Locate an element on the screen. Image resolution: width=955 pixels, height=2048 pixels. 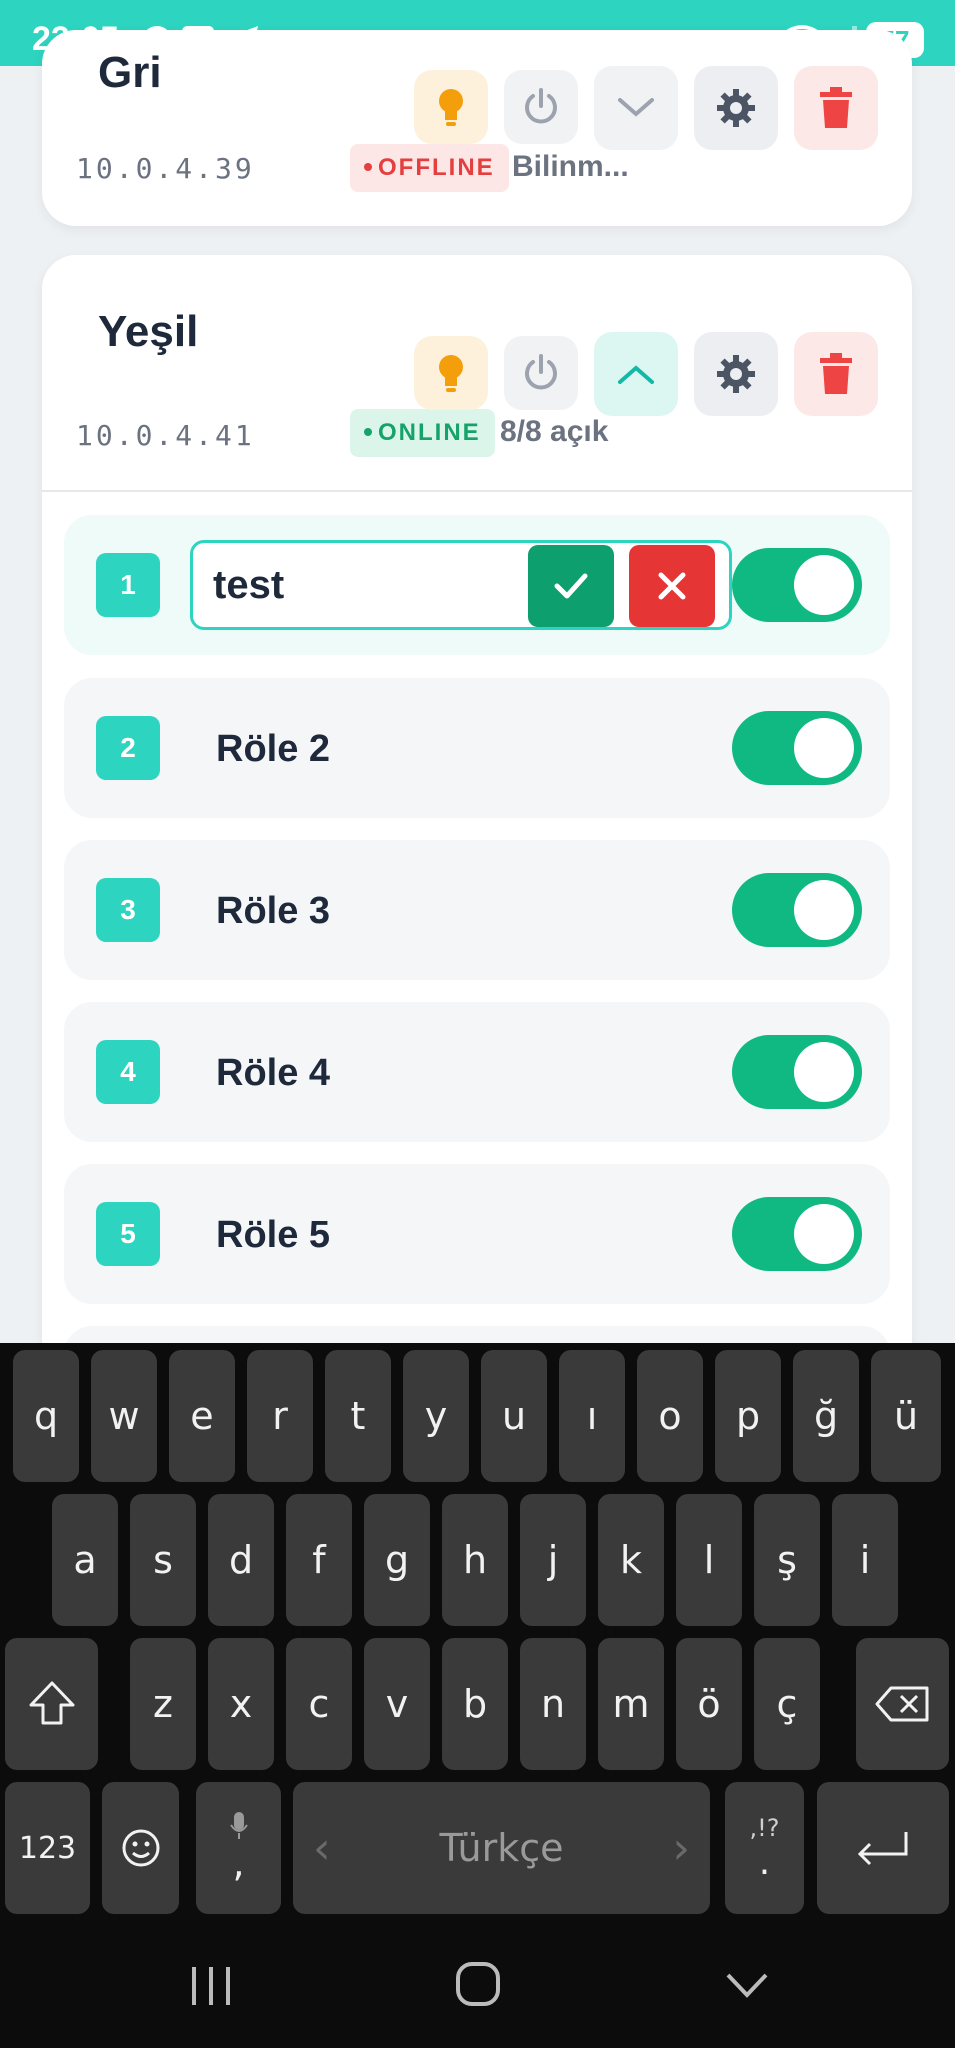
key-z: z is located at coordinates (163, 1704).